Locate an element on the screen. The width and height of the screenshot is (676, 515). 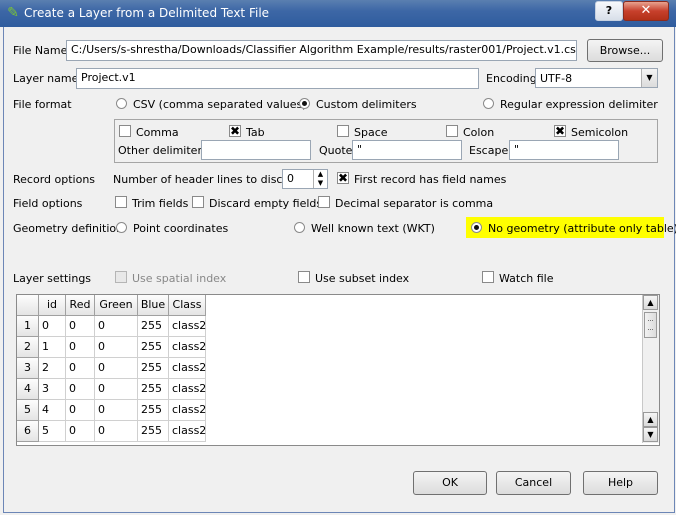
header-lines-spinbox: 0 ▲ ▼ is located at coordinates (305, 179).